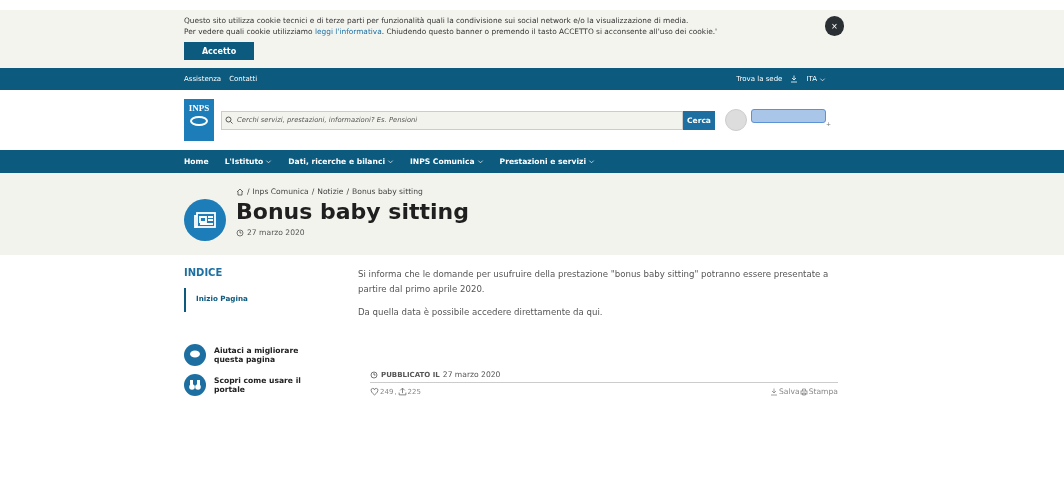 This screenshot has width=1064, height=486. Describe the element at coordinates (204, 272) in the screenshot. I see `index-title: INDICE` at that location.